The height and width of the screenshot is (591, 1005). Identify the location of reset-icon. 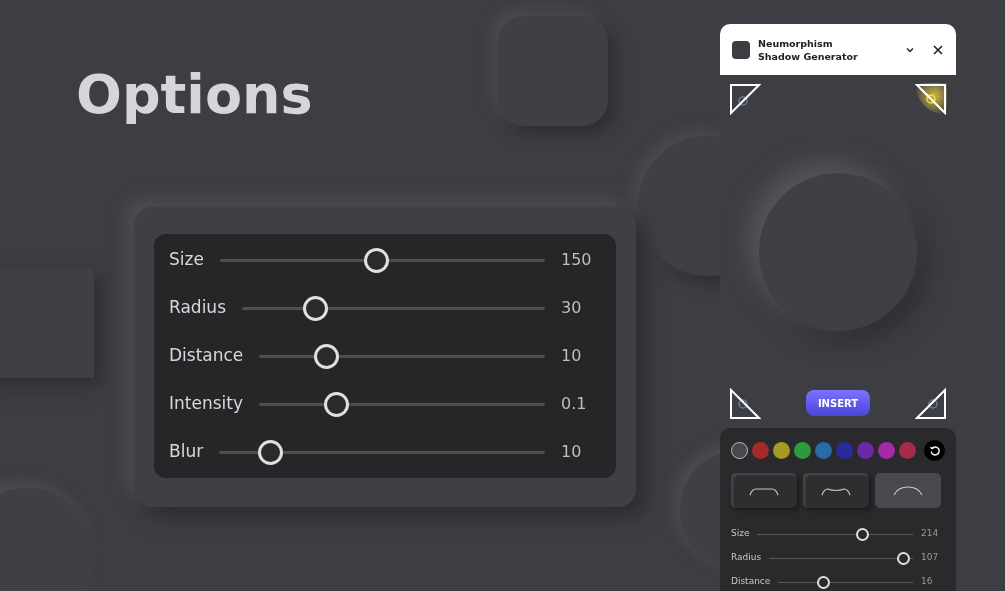
(934, 450).